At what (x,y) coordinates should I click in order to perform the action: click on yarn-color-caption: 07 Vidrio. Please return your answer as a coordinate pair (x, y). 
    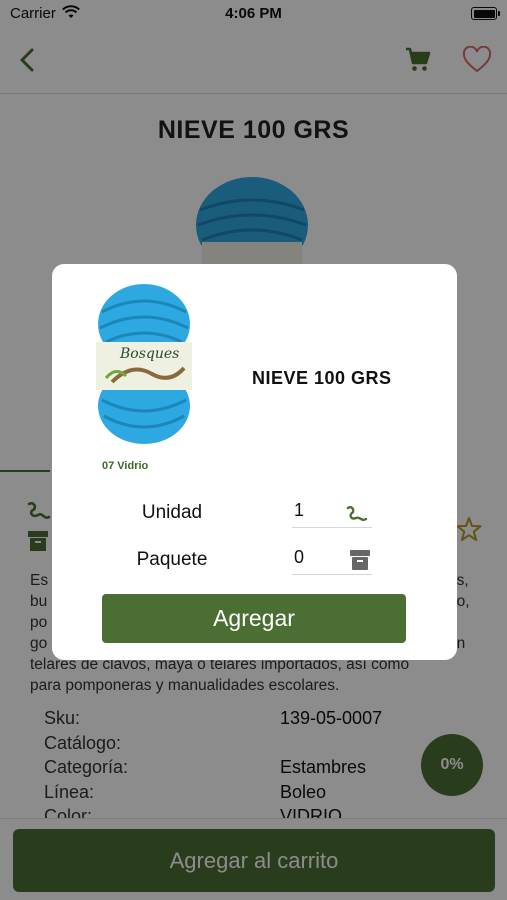
    Looking at the image, I should click on (125, 466).